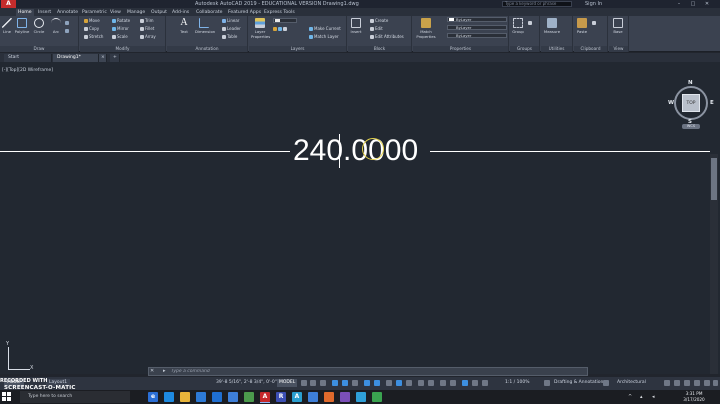 Image resolution: width=720 pixels, height=404 pixels. Describe the element at coordinates (690, 83) in the screenshot. I see `compass-north: N` at that location.